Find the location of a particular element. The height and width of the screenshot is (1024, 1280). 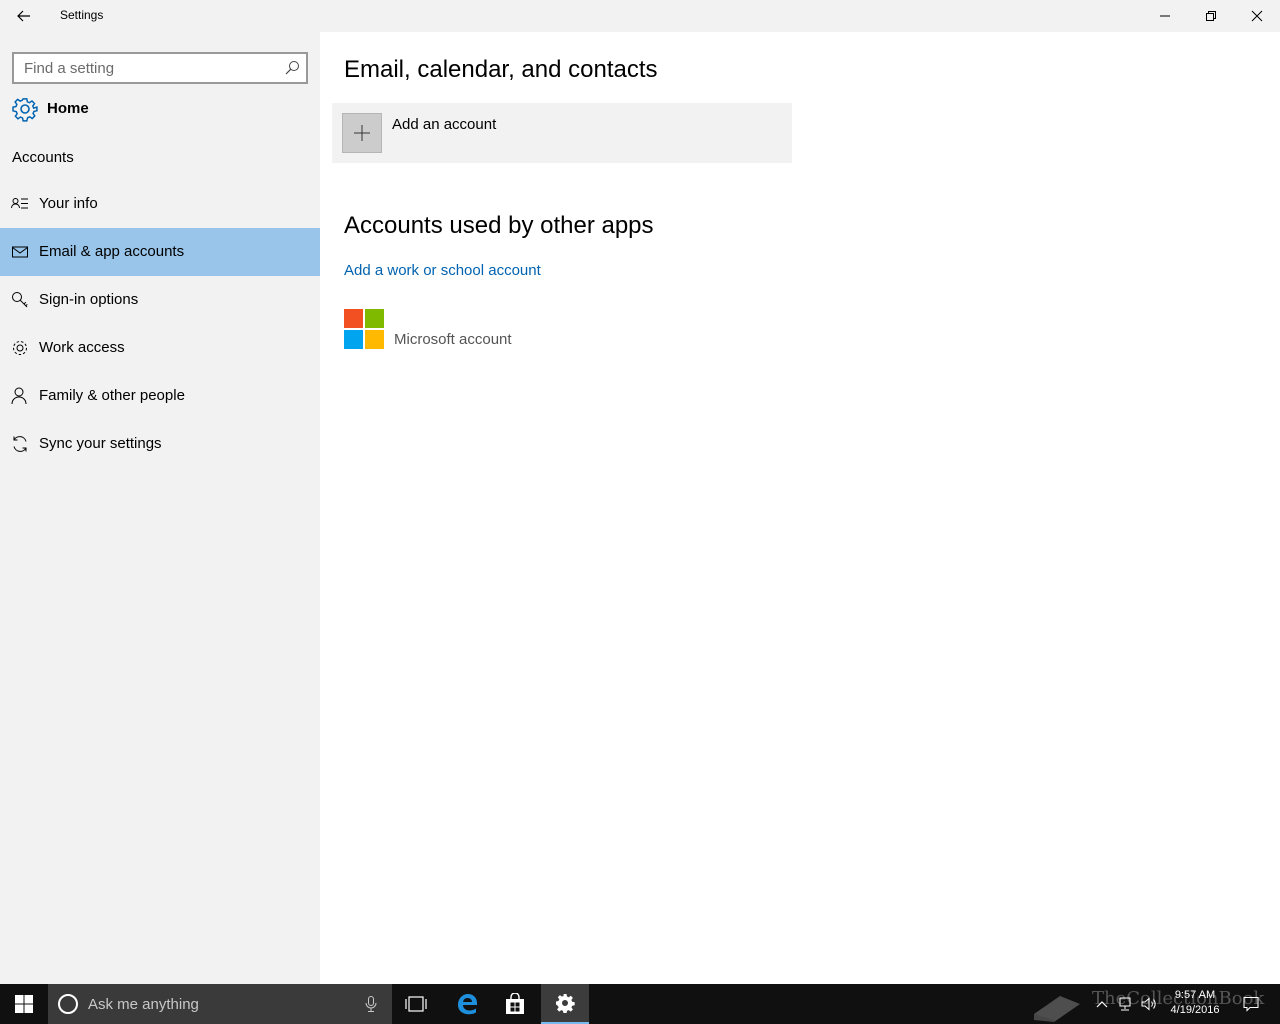

plus-icon is located at coordinates (362, 133).